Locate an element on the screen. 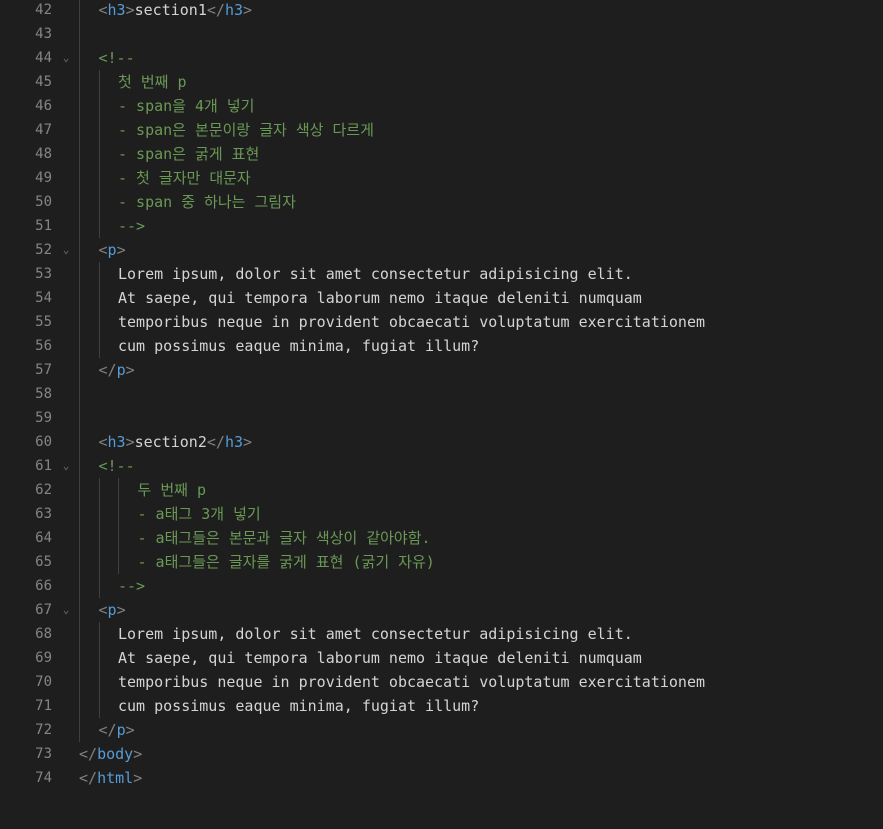  code-line: 72 </p> is located at coordinates (441, 730).